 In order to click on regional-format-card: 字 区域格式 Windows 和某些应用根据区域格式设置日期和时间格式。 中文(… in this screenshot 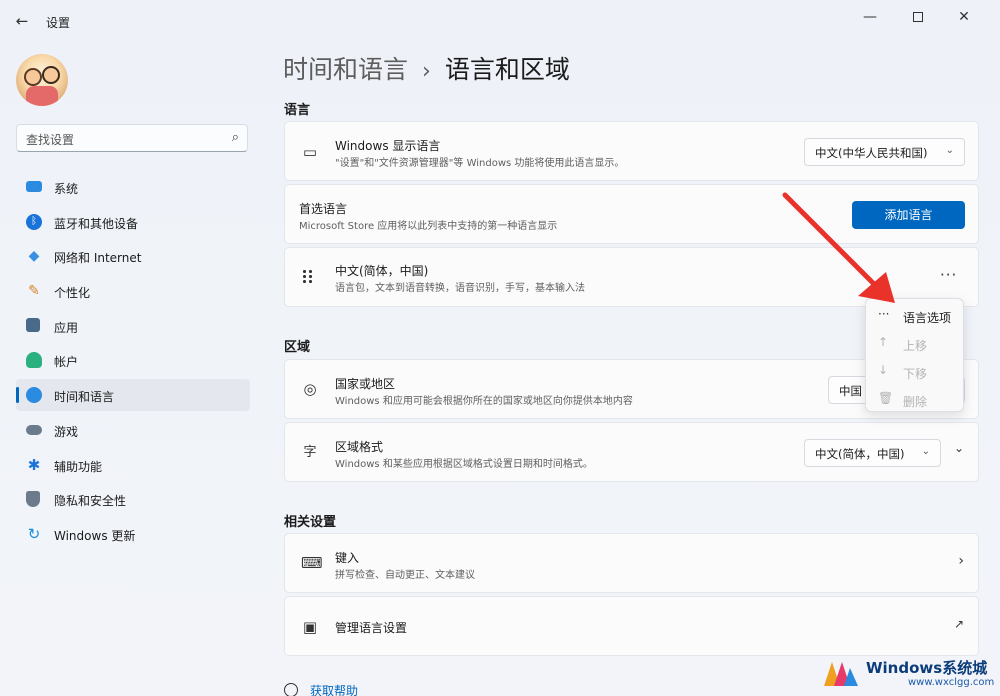, I will do `click(631, 452)`.